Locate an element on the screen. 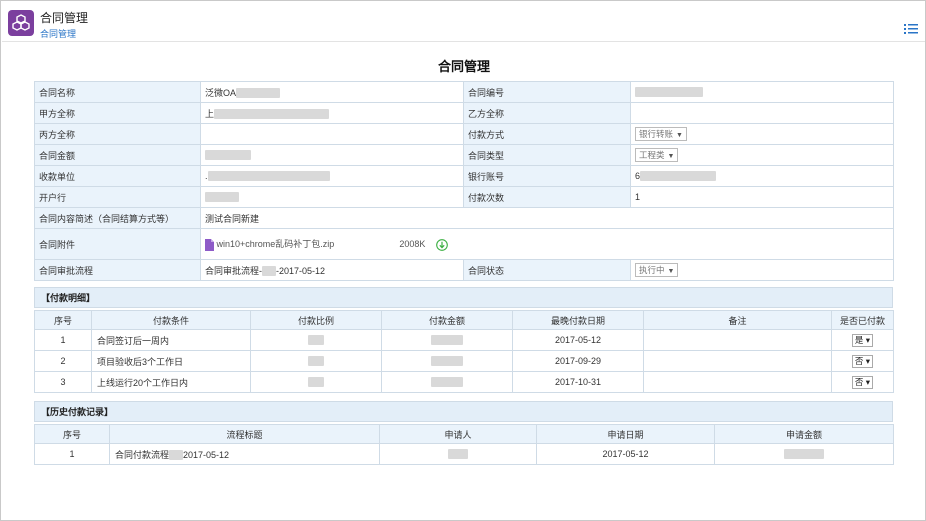 The image size is (926, 521). info-row: 开户行 付款次数 1 is located at coordinates (464, 197).